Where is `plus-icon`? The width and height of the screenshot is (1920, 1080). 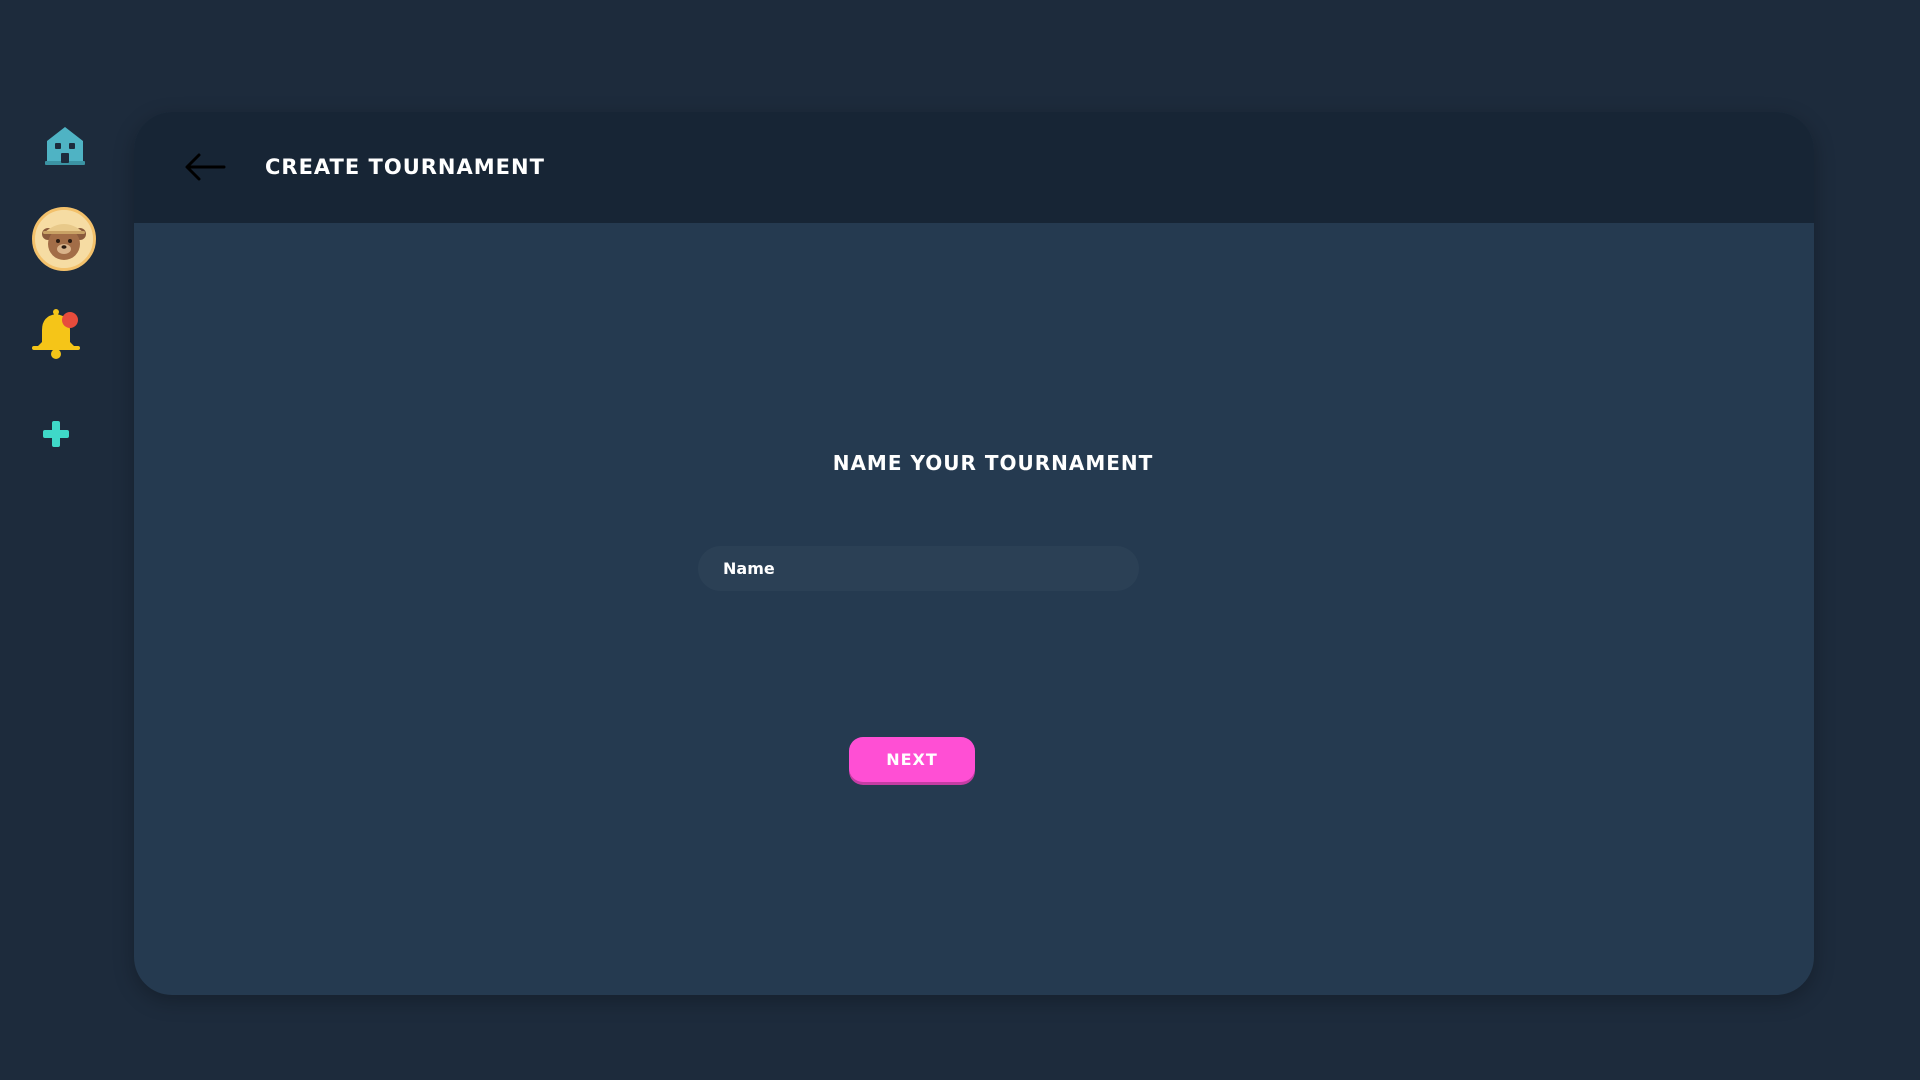
plus-icon is located at coordinates (56, 434).